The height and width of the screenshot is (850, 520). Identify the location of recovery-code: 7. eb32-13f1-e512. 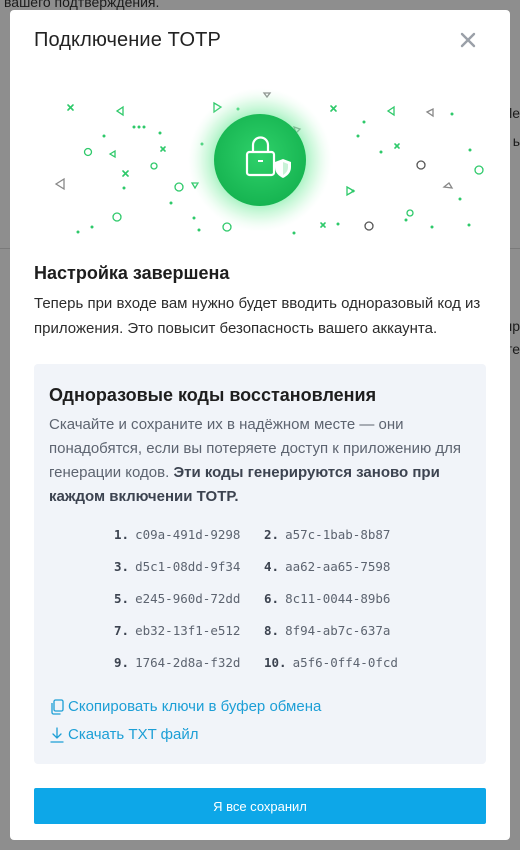
(189, 630).